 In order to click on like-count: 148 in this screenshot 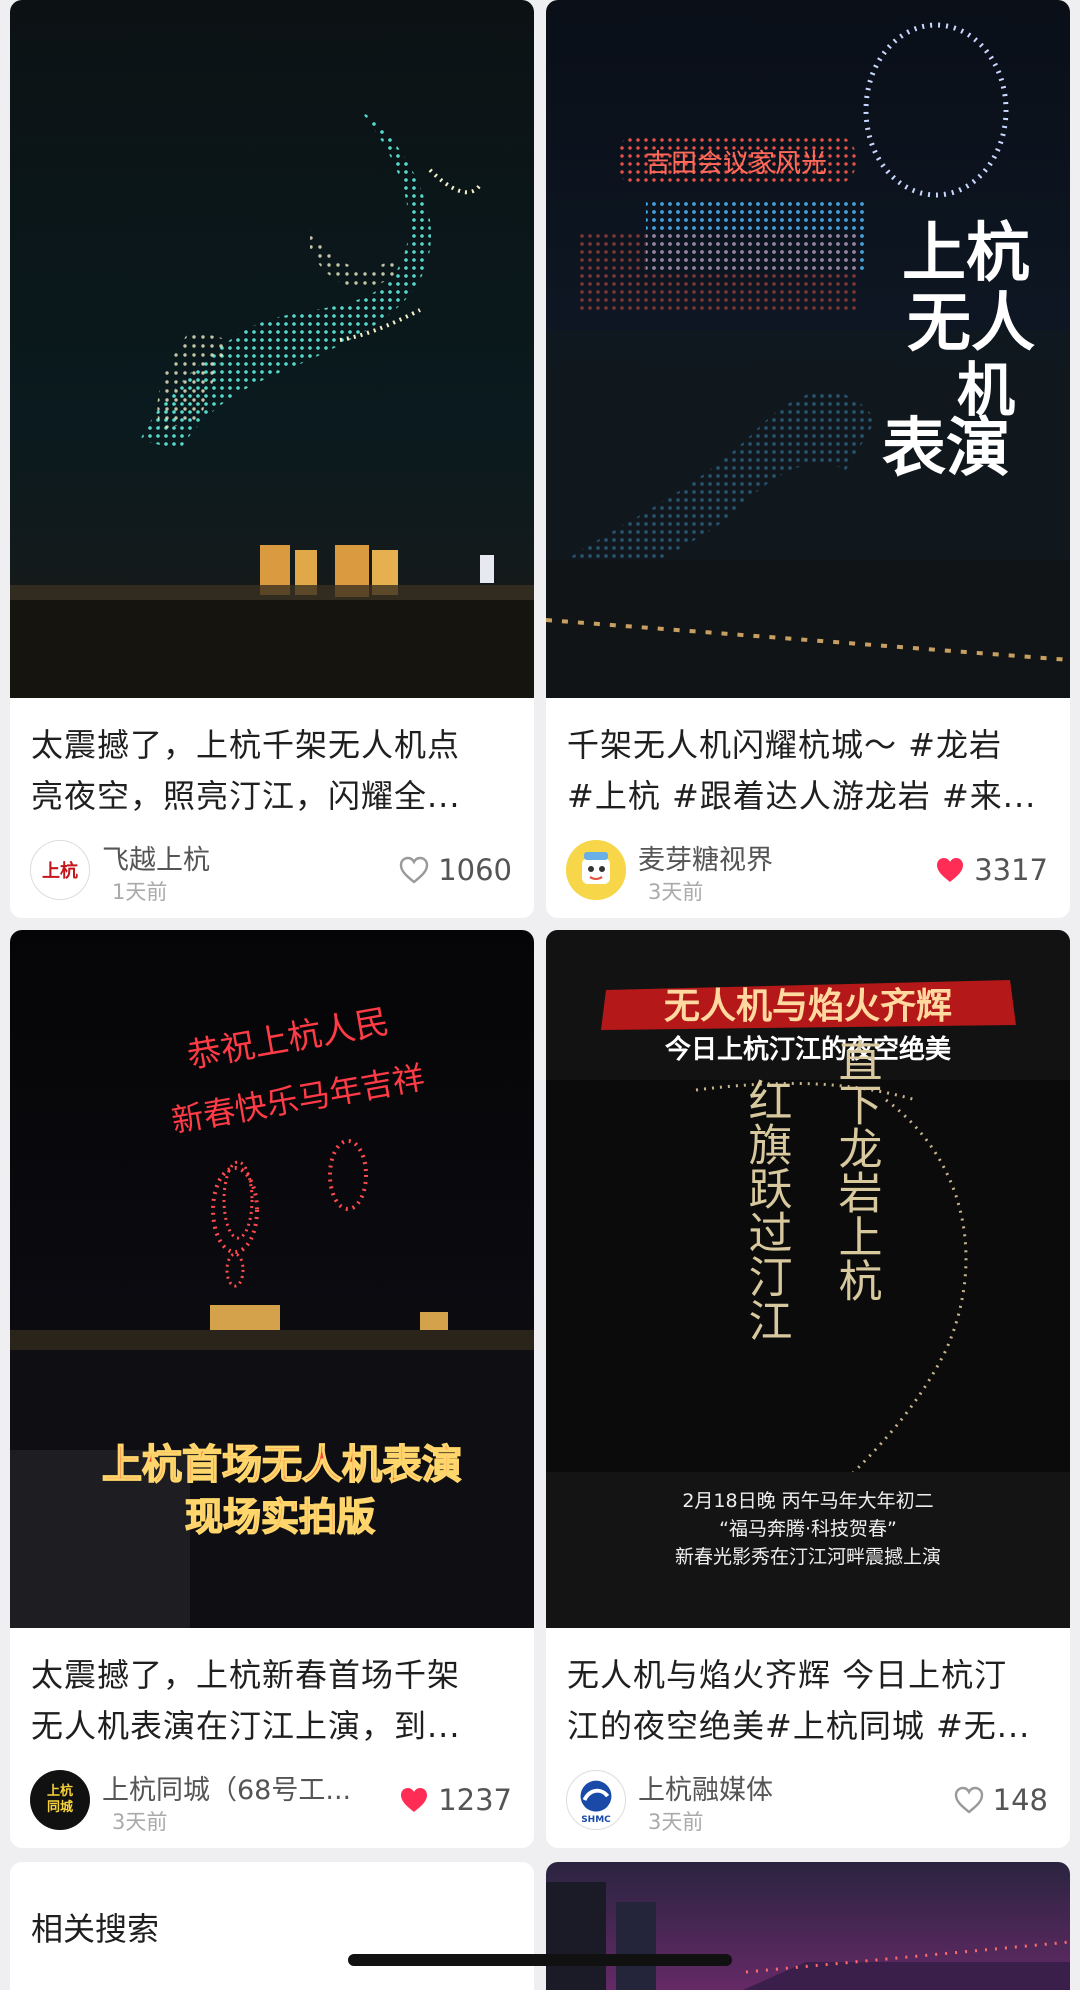, I will do `click(1020, 1800)`.